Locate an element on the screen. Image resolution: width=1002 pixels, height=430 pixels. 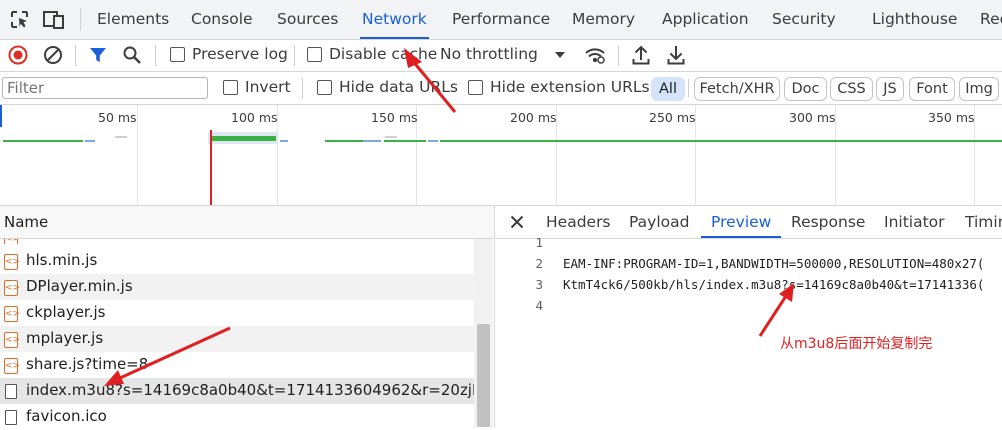
tab-lighthouse: Lighthouse is located at coordinates (914, 19).